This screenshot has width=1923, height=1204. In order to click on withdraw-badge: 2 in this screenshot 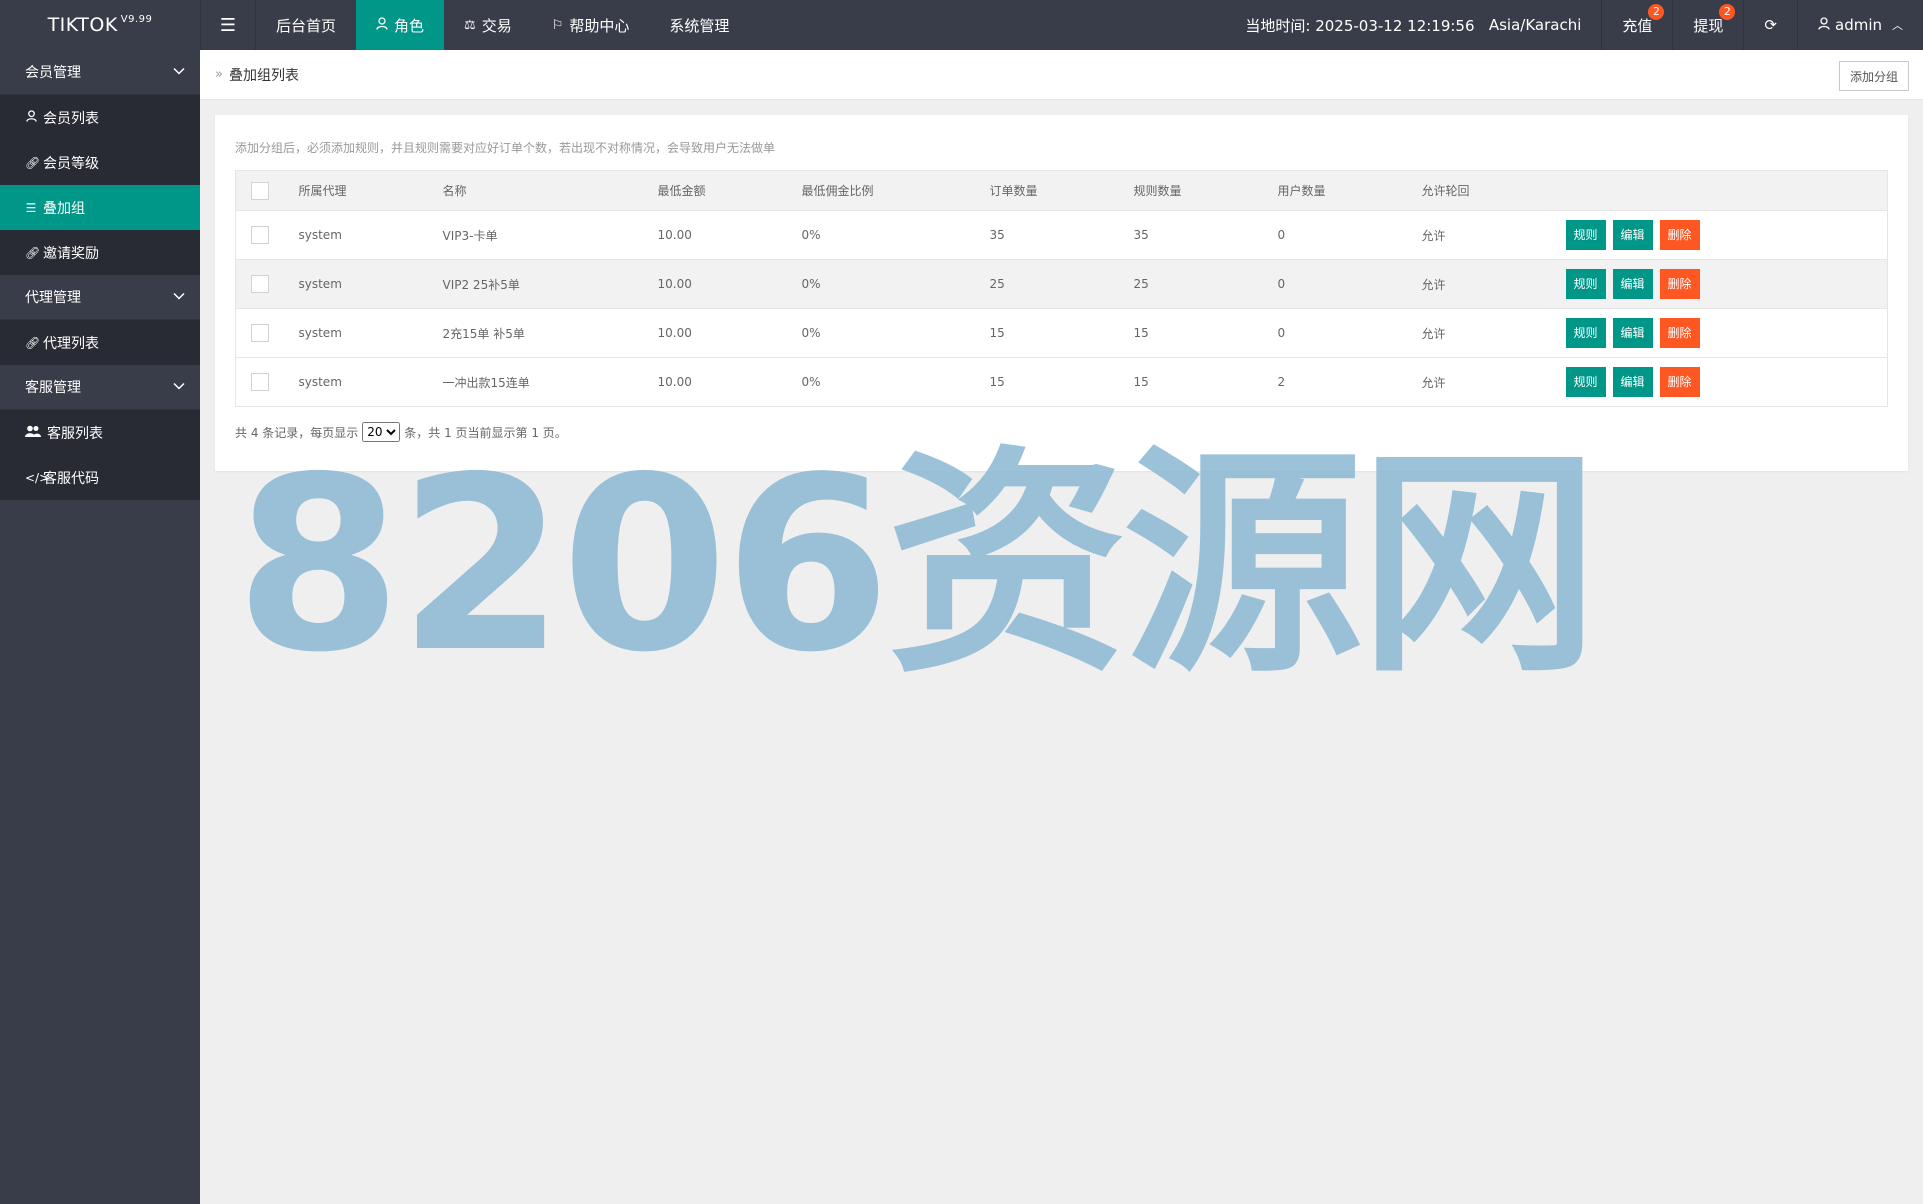, I will do `click(1727, 12)`.